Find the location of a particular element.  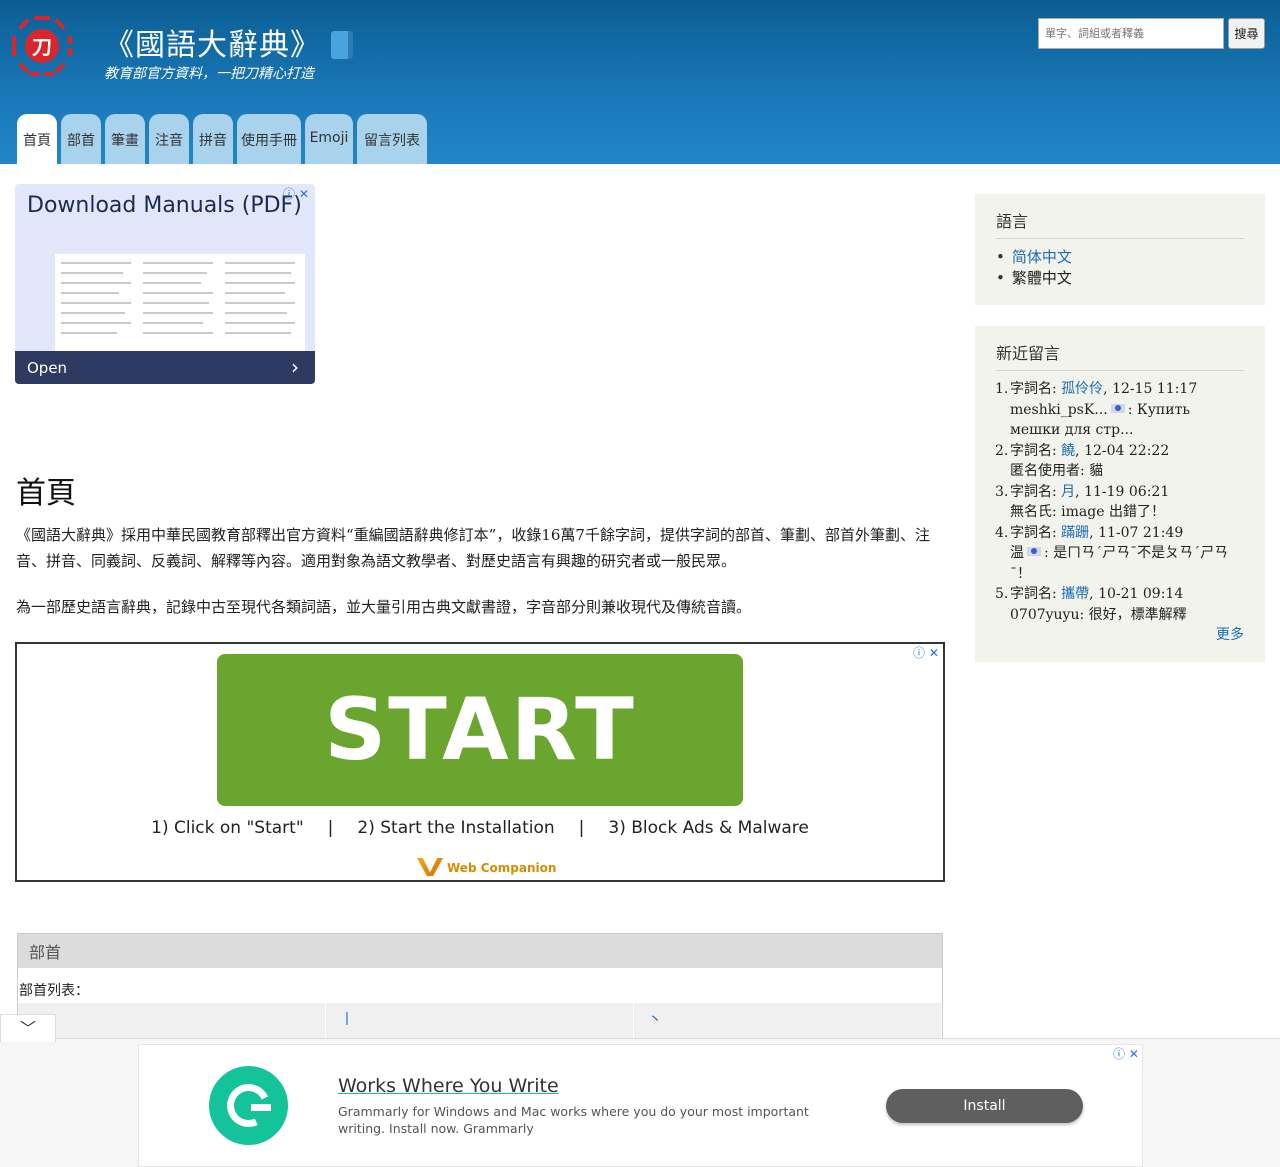

message-number: 5. is located at coordinates (1002, 594).